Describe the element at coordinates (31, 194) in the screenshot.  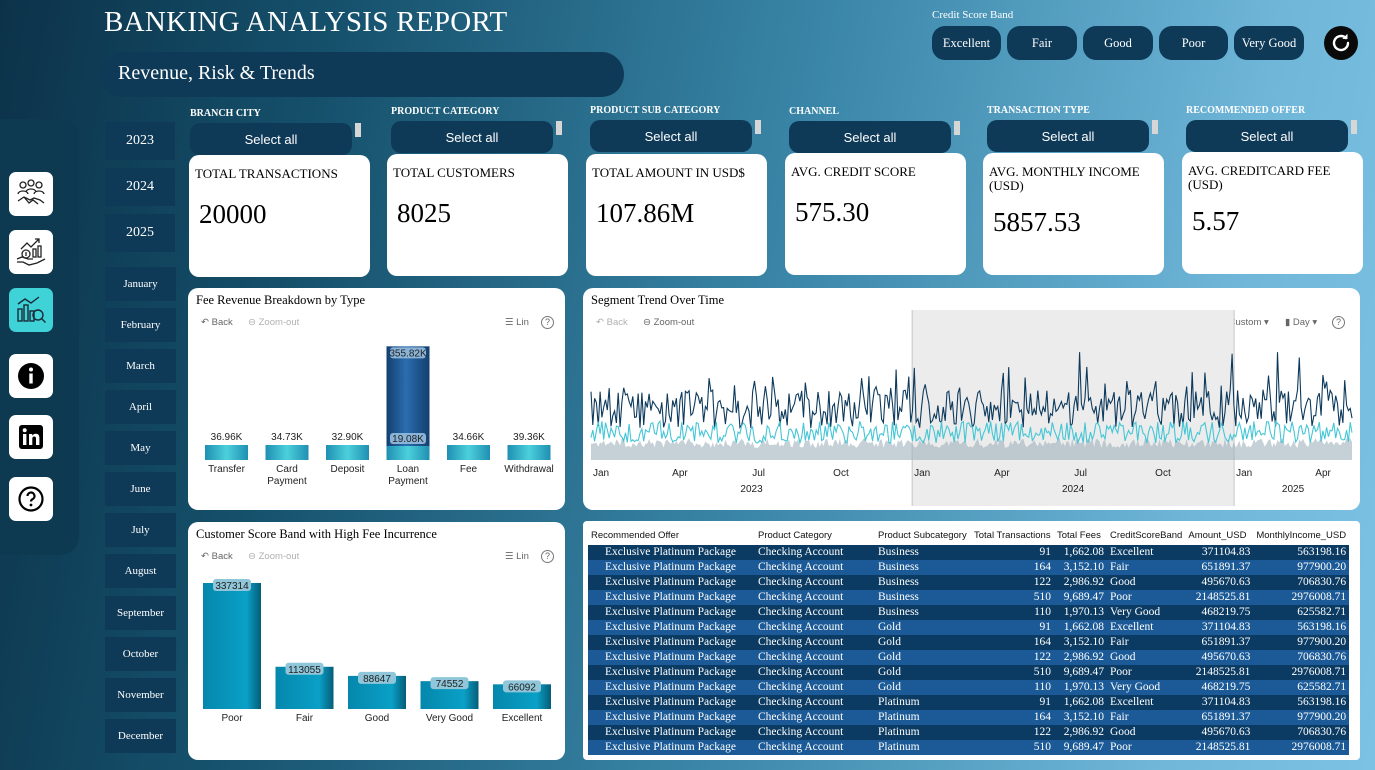
I see `nav-handshake-button` at that location.